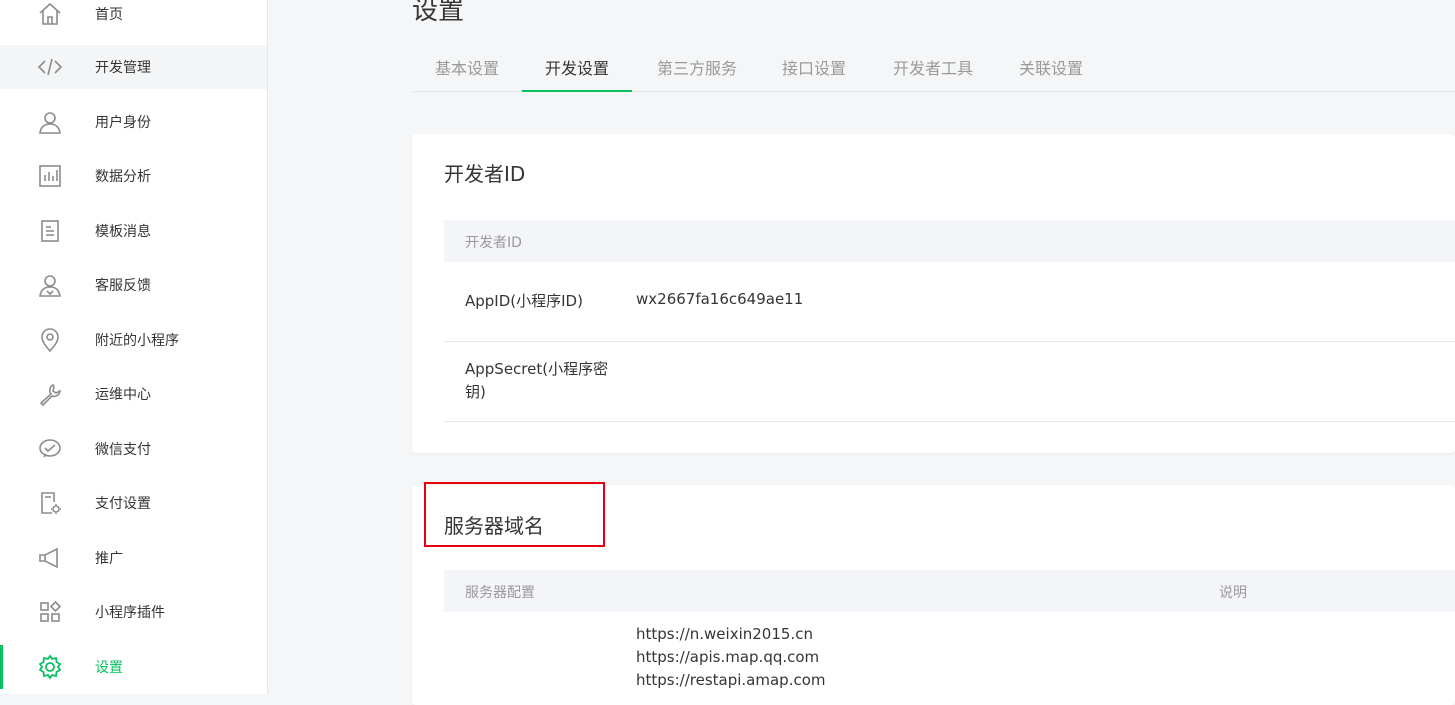 This screenshot has width=1455, height=705. I want to click on row-key: AppSecret(小程序密钥), so click(537, 380).